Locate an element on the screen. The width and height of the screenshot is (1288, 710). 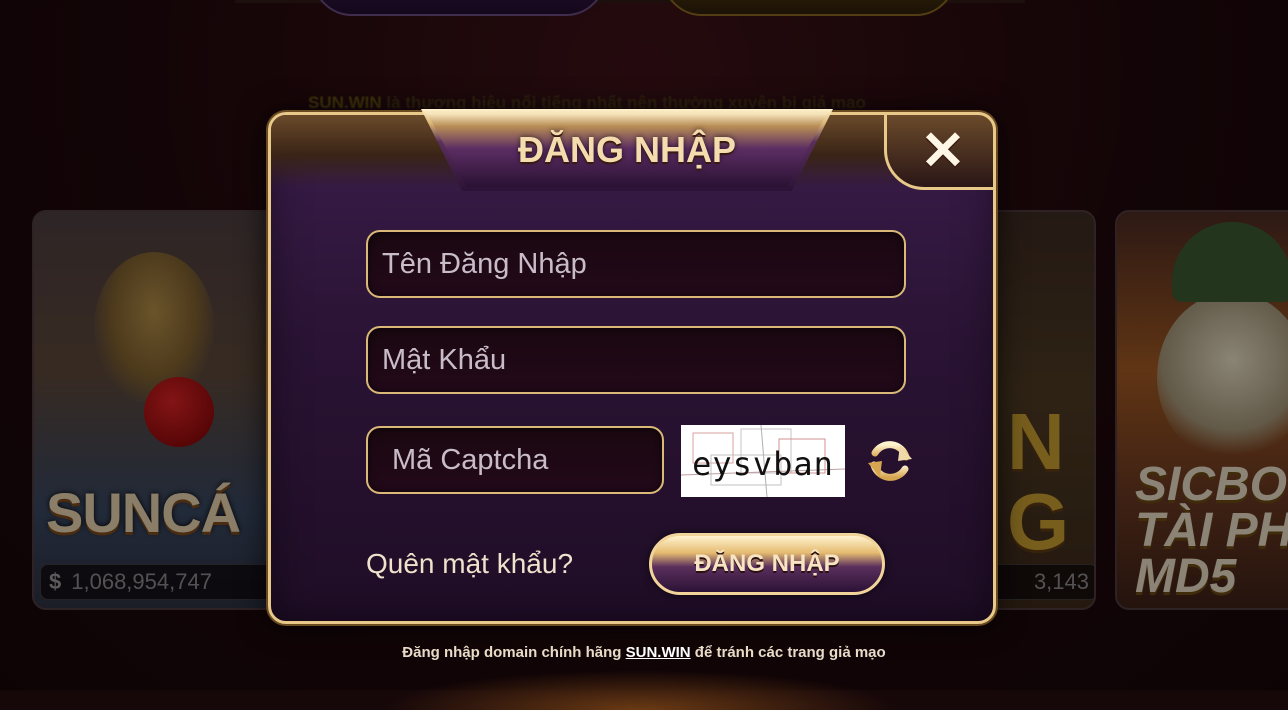
username-field is located at coordinates (636, 264).